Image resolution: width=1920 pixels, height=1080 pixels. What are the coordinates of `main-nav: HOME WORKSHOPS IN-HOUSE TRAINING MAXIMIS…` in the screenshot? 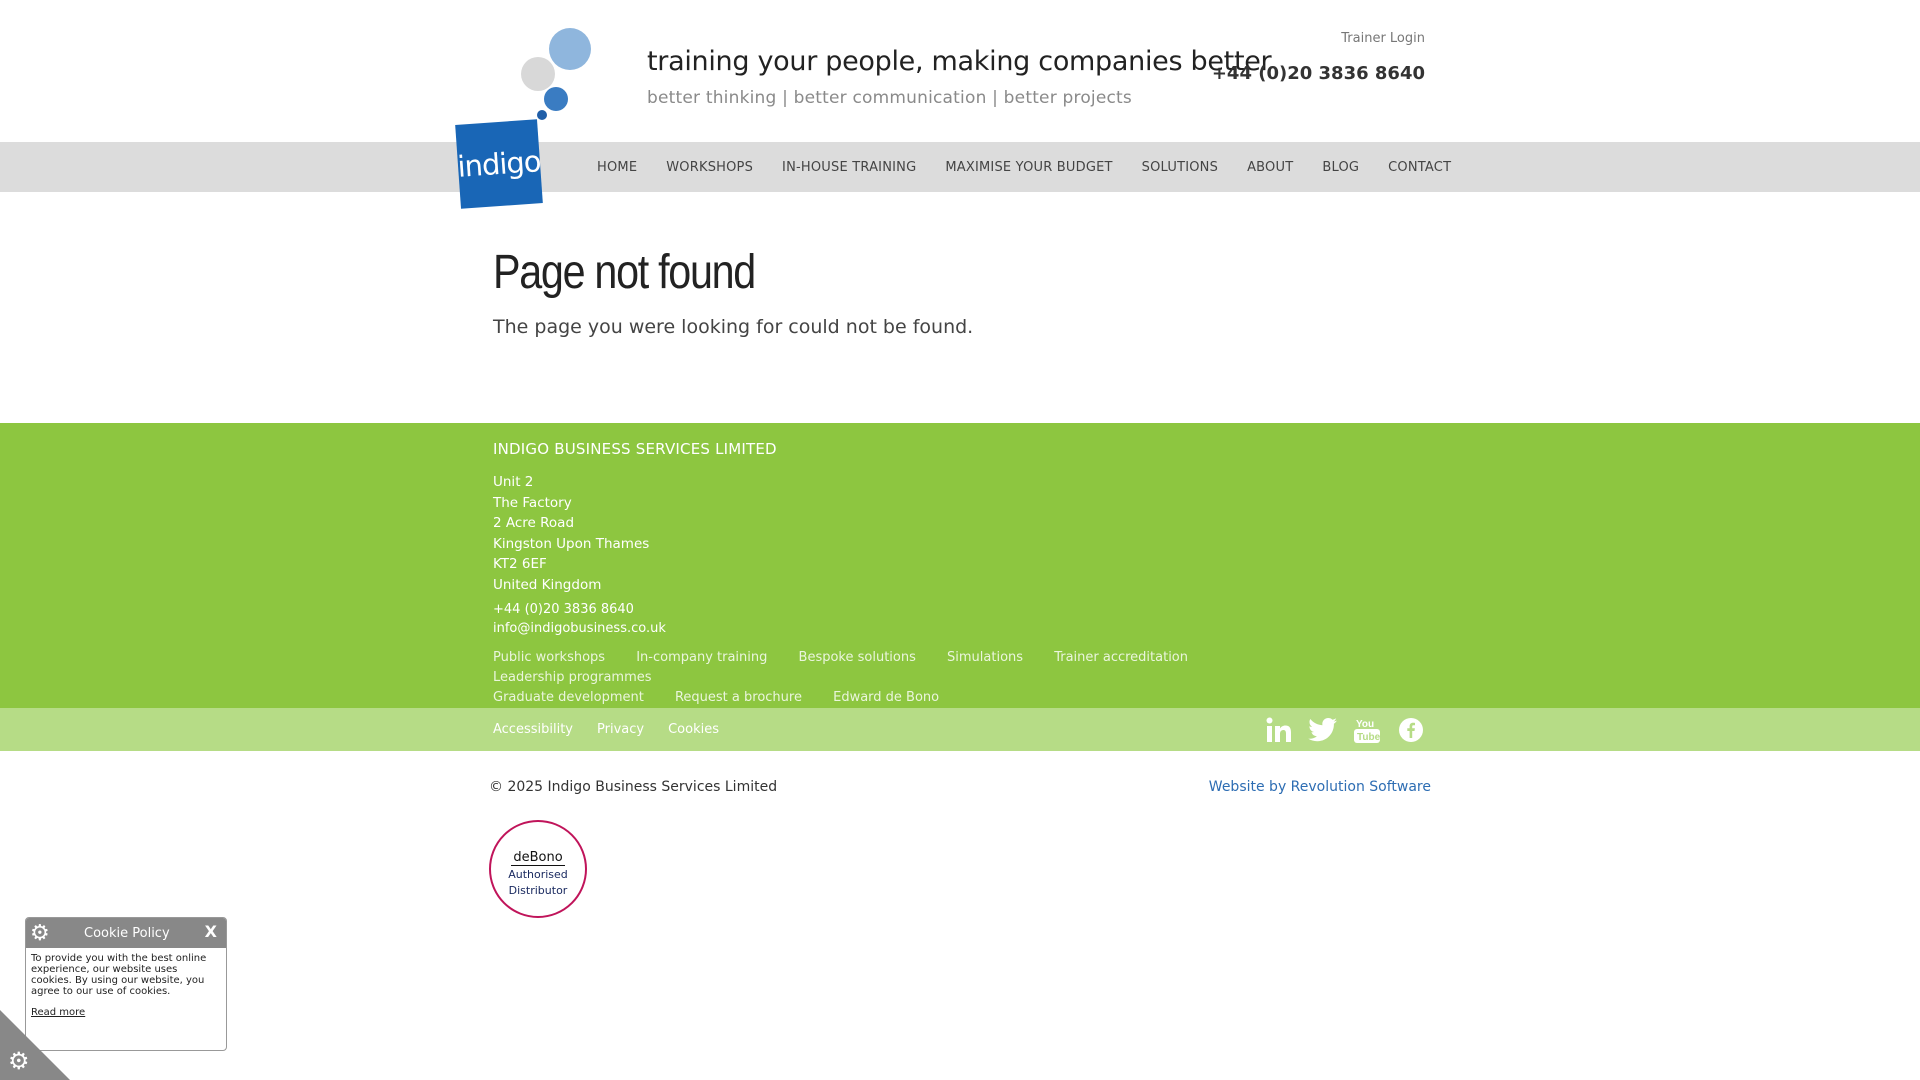 It's located at (1038, 167).